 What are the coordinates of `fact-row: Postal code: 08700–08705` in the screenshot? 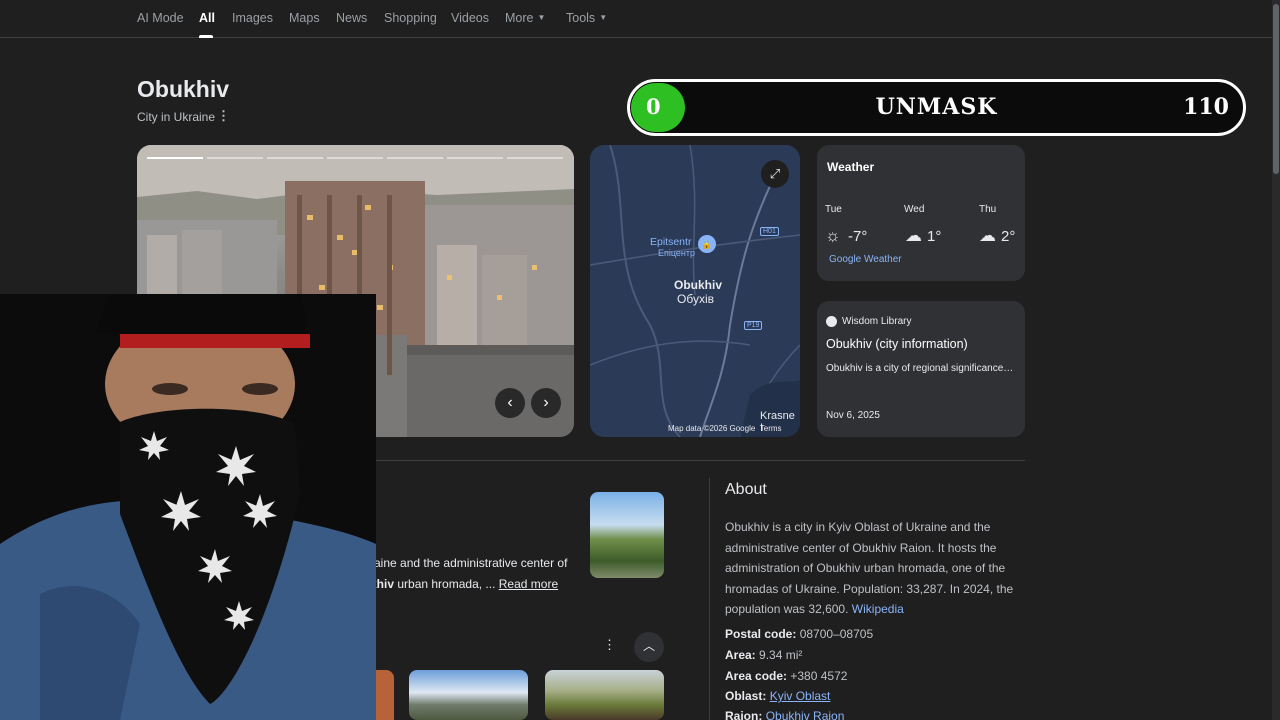 It's located at (799, 634).